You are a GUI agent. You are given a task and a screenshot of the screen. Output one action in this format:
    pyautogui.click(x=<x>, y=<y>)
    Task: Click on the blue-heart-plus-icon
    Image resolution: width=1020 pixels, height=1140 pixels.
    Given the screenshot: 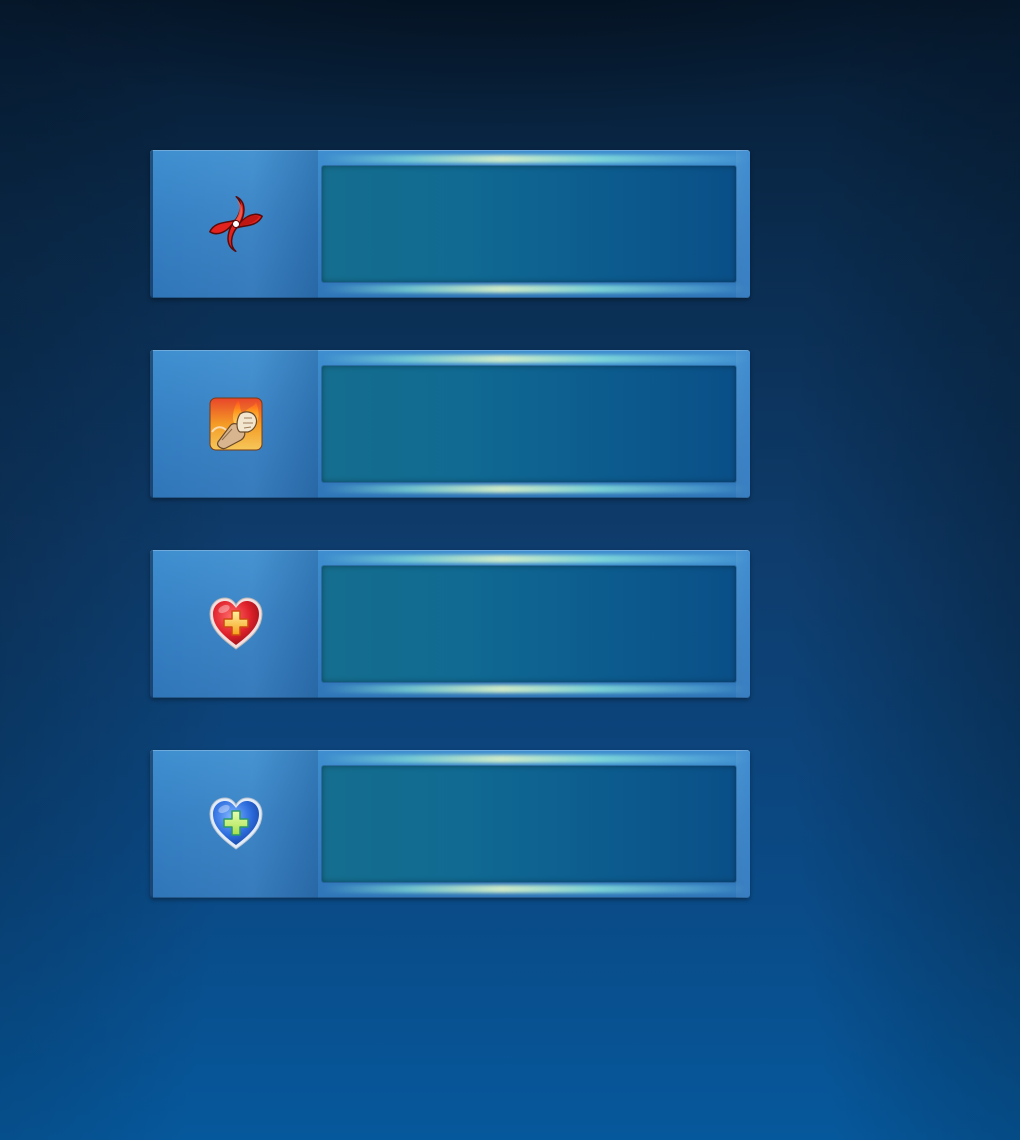 What is the action you would take?
    pyautogui.click(x=236, y=824)
    